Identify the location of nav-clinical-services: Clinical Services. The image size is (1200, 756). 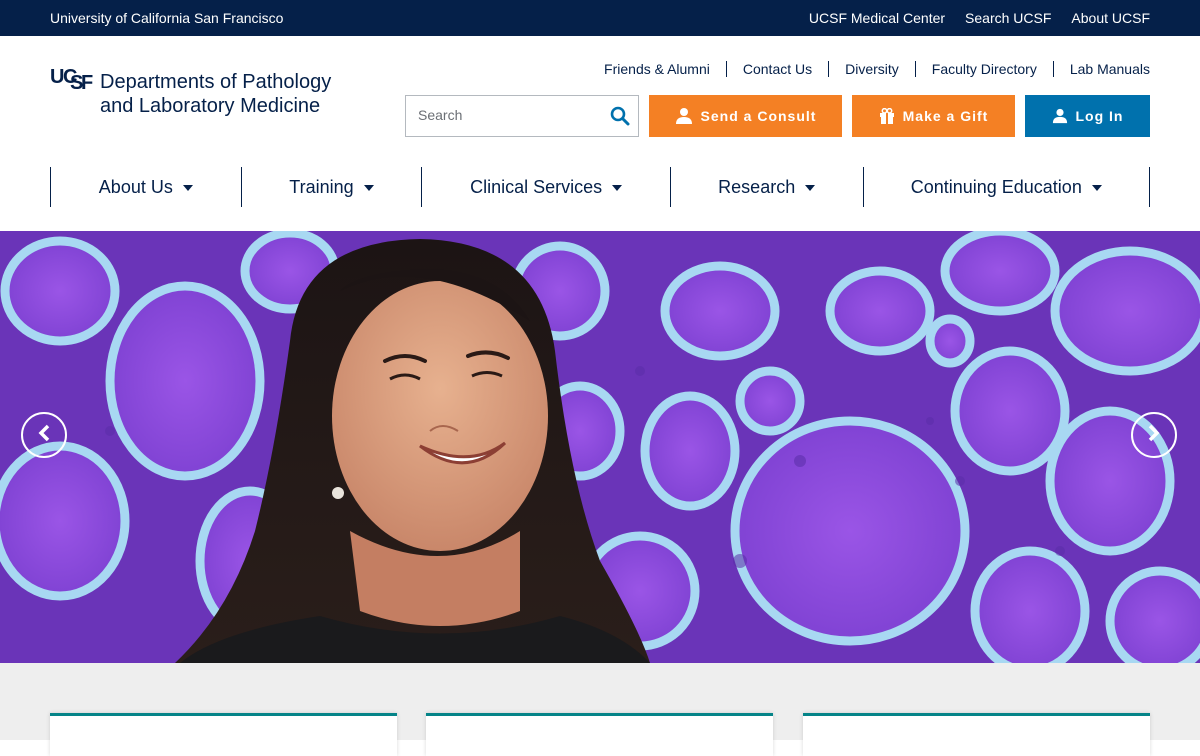
(545, 187).